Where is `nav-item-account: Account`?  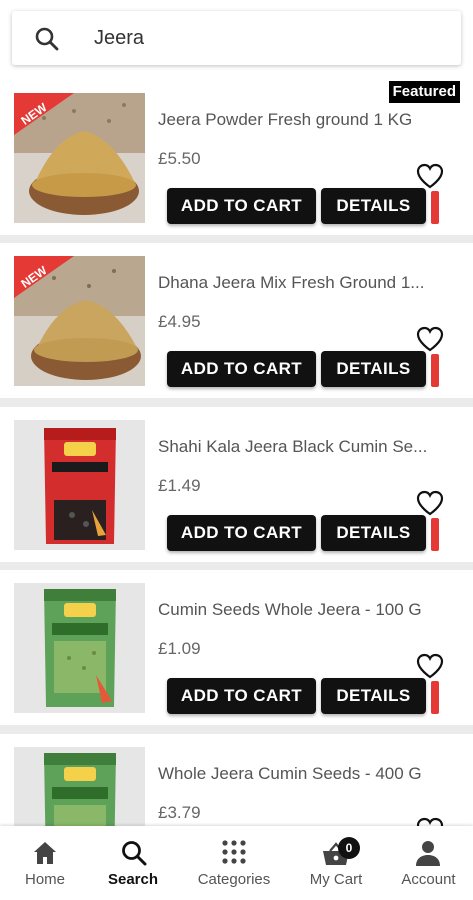
nav-item-account: Account is located at coordinates (428, 863).